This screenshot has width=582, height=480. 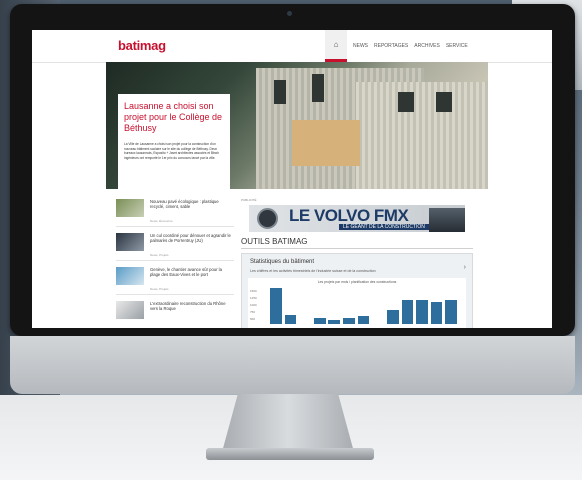 I want to click on divider, so click(x=357, y=248).